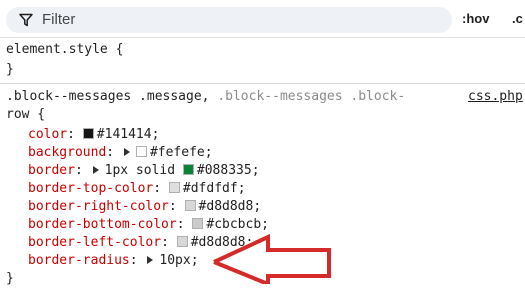 The image size is (525, 288). Describe the element at coordinates (272, 258) in the screenshot. I see `annotation-arrow-icon` at that location.